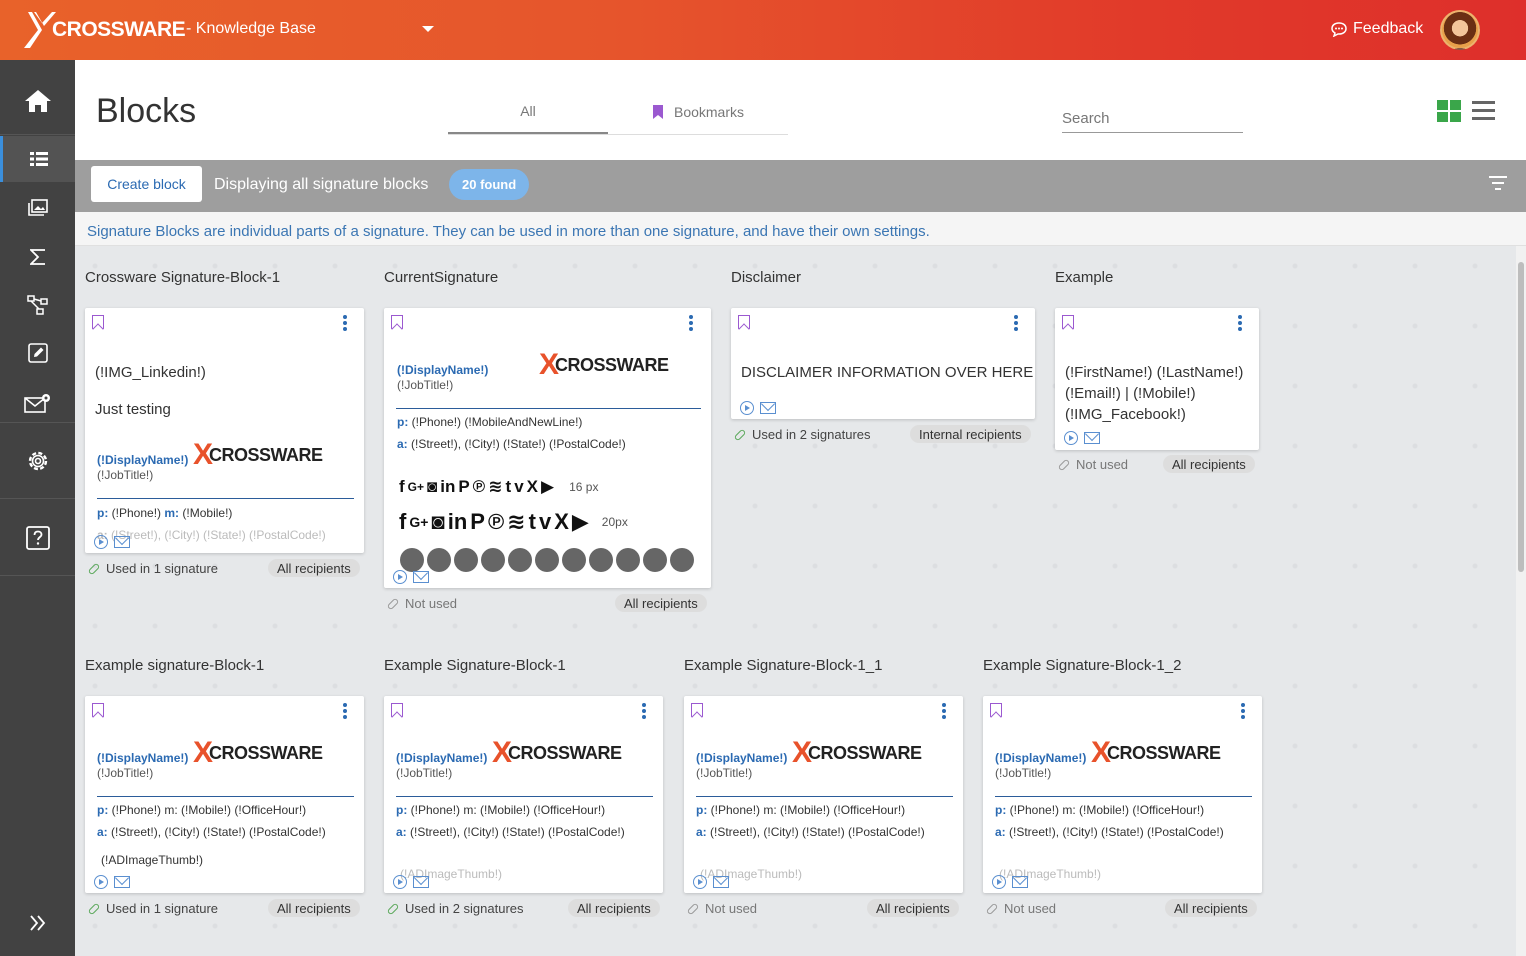 The width and height of the screenshot is (1526, 956). What do you see at coordinates (693, 908) in the screenshot?
I see `link-icon` at bounding box center [693, 908].